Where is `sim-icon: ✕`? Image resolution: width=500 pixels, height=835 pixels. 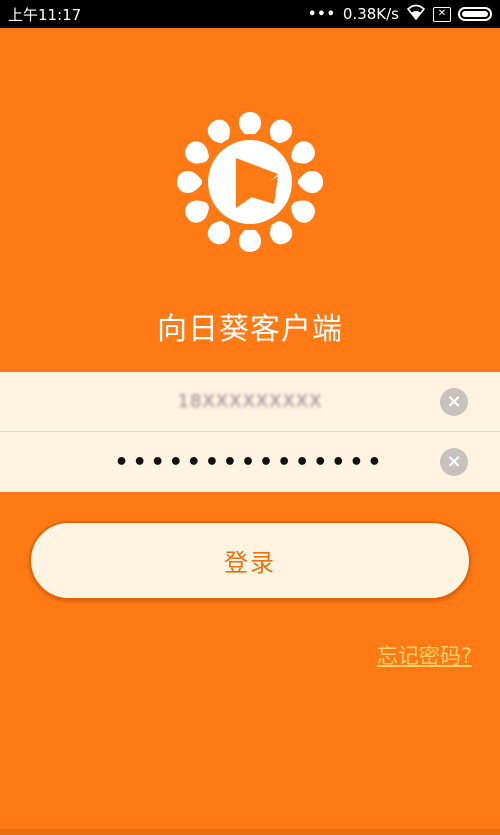
sim-icon: ✕ is located at coordinates (442, 14).